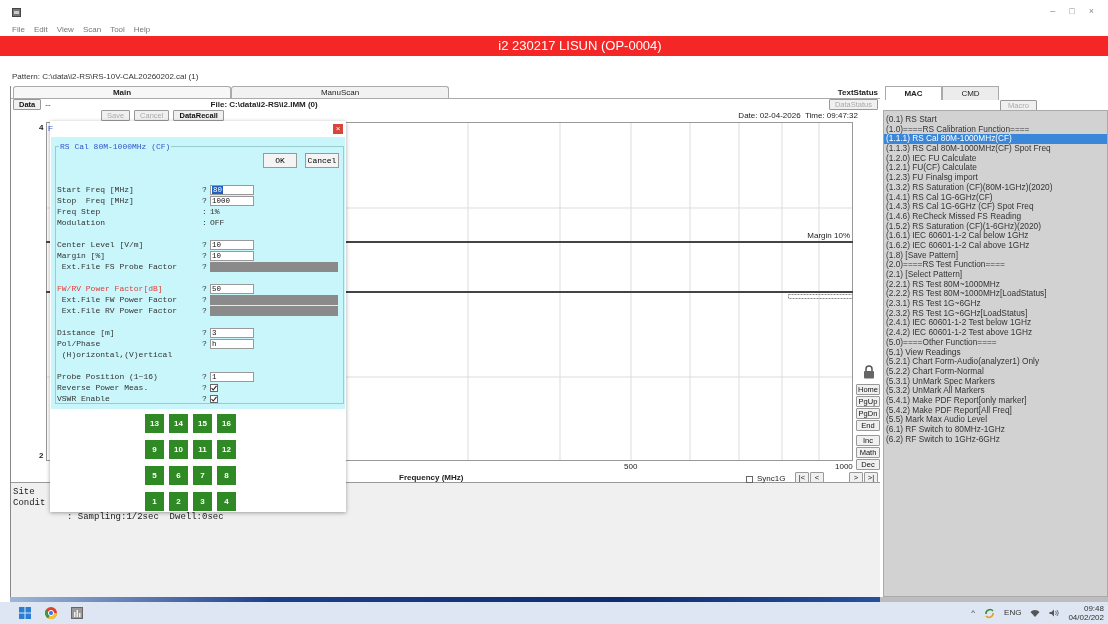  Describe the element at coordinates (995, 149) in the screenshot. I see `macro-item: (1.1.3) RS Cal 80M-1000MHz(CF) Spot Freq` at that location.